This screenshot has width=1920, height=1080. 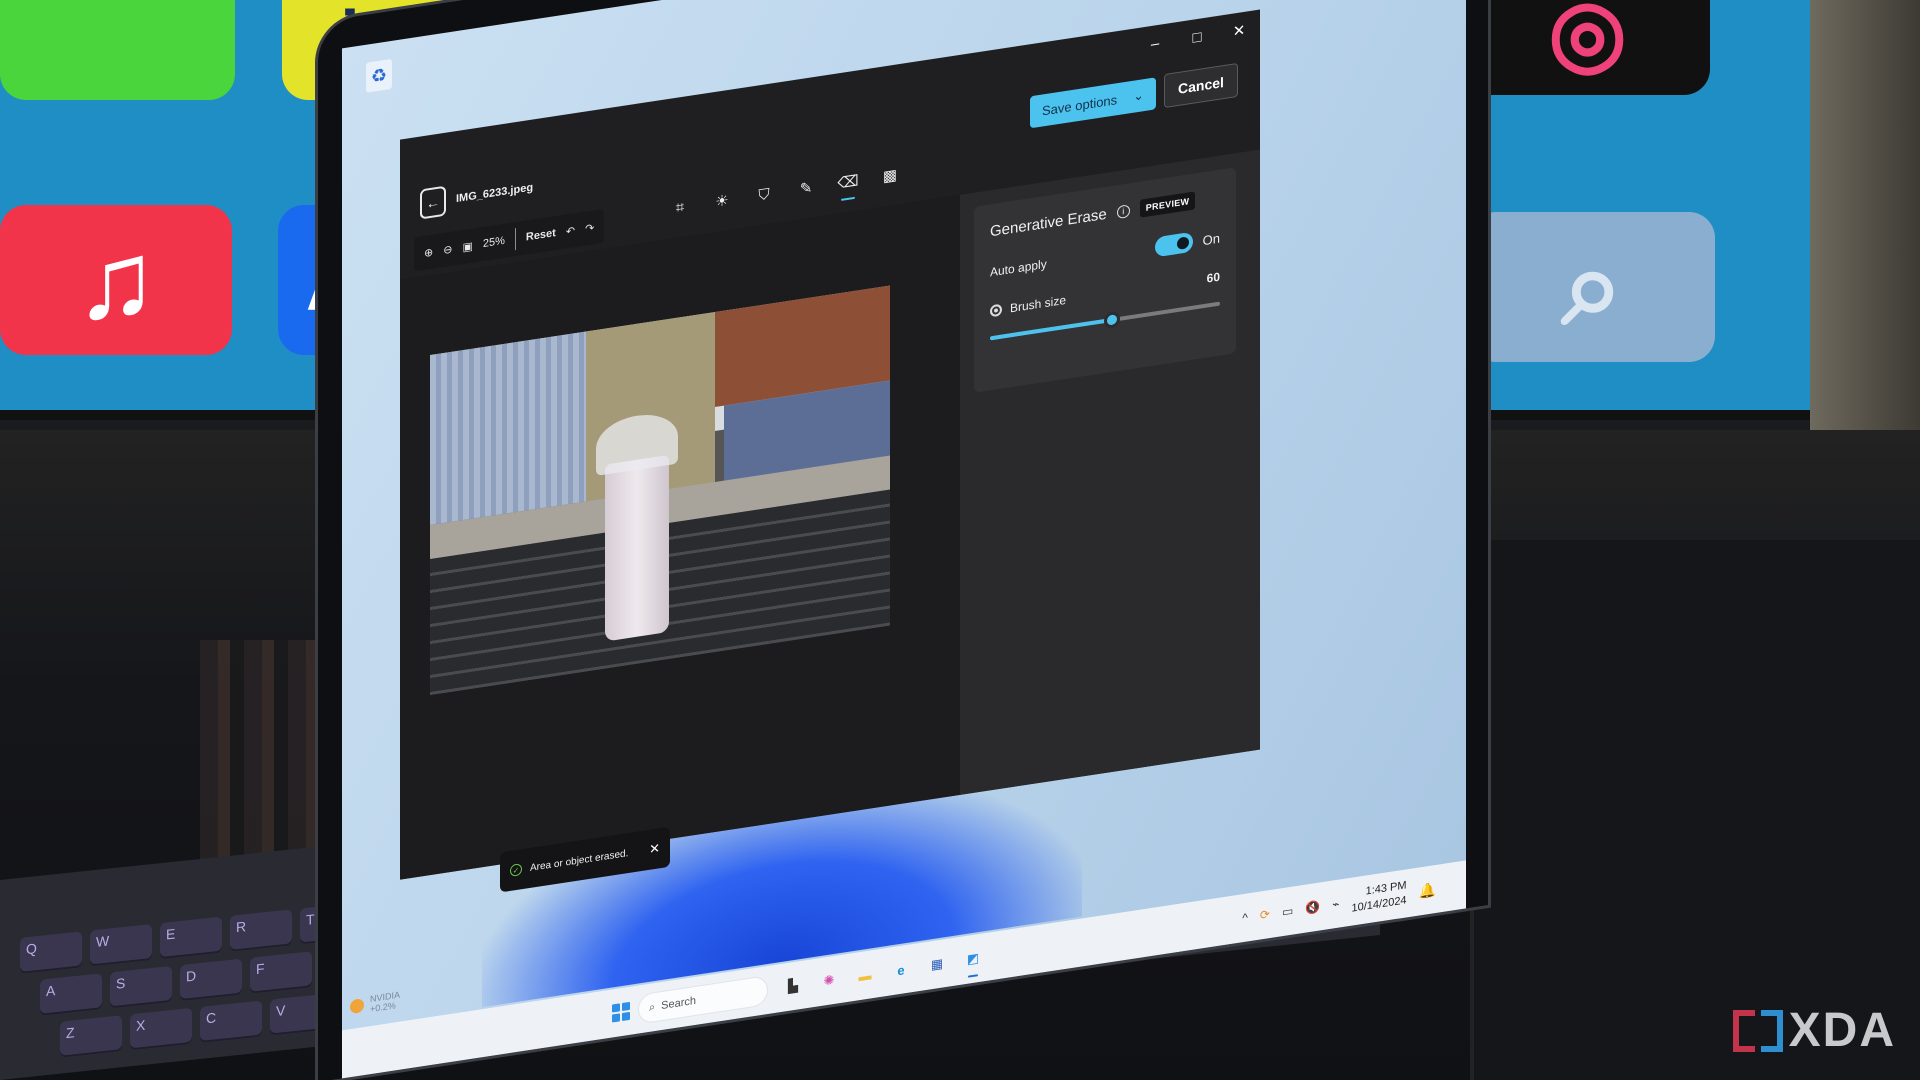 What do you see at coordinates (1743, 1030) in the screenshot?
I see `xda-logo-bracket-left` at bounding box center [1743, 1030].